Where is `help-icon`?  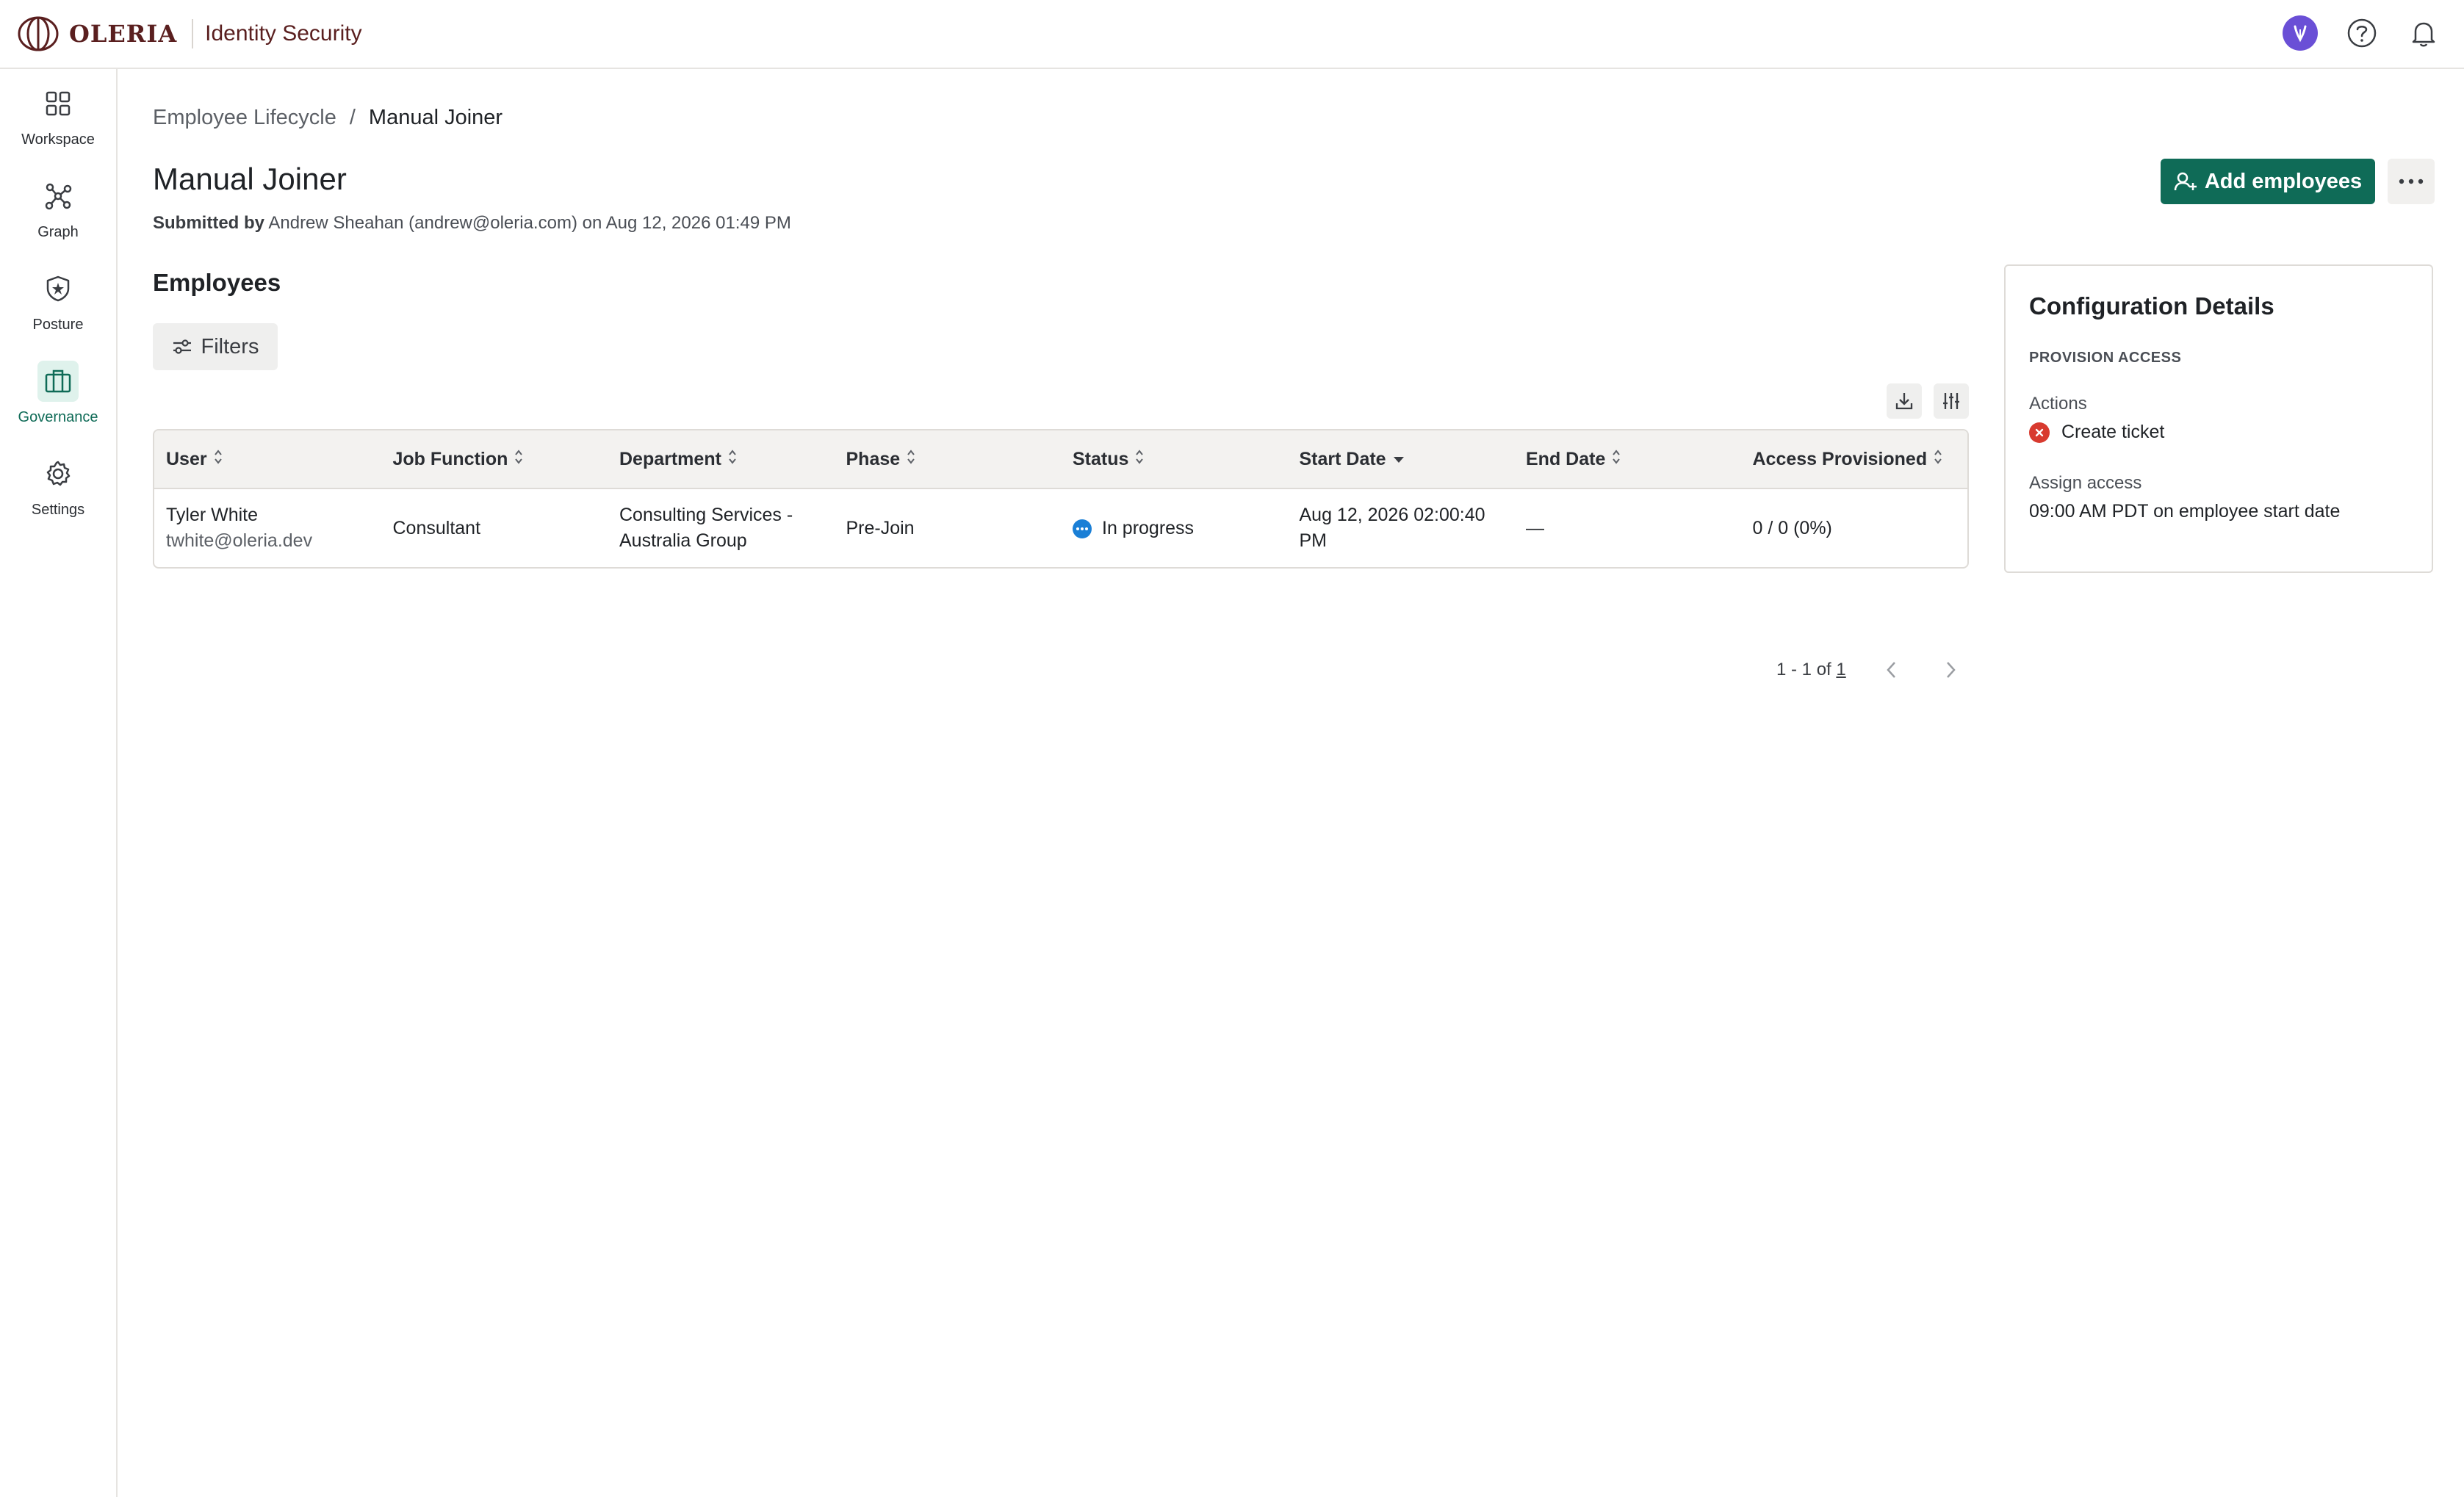
help-icon is located at coordinates (2362, 33).